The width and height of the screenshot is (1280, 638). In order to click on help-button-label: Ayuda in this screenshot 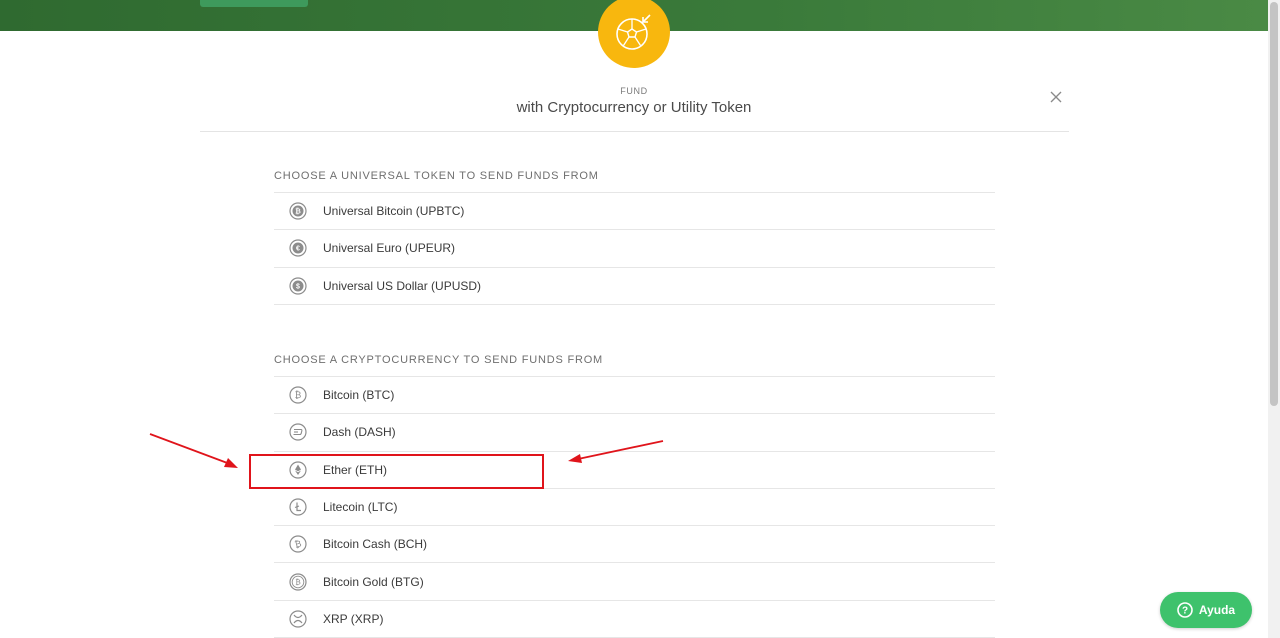, I will do `click(1217, 610)`.